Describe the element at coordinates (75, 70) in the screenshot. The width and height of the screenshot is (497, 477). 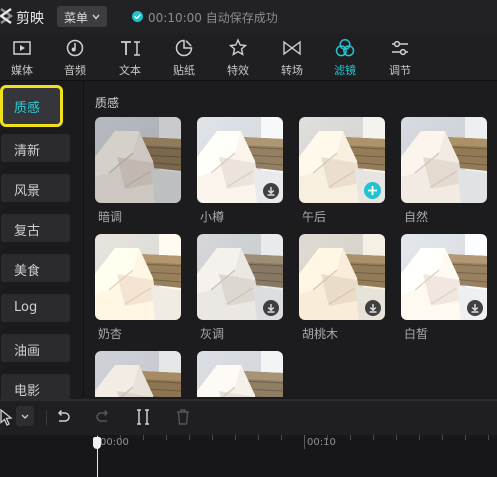
I see `tab-audio-label: 音频` at that location.